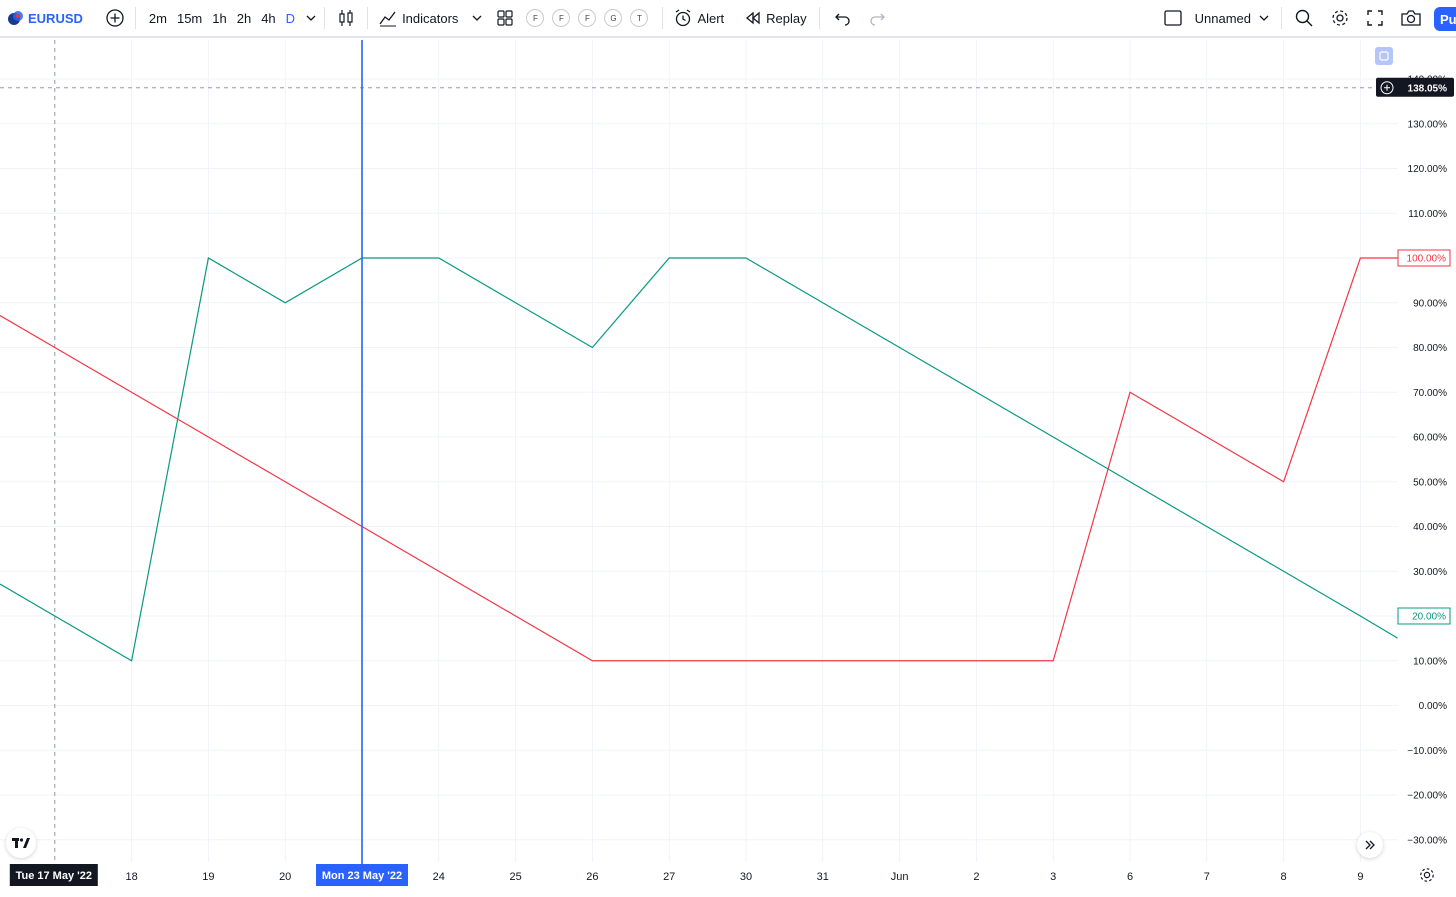 This screenshot has width=1456, height=897. I want to click on time-tick-label: 6, so click(1130, 877).